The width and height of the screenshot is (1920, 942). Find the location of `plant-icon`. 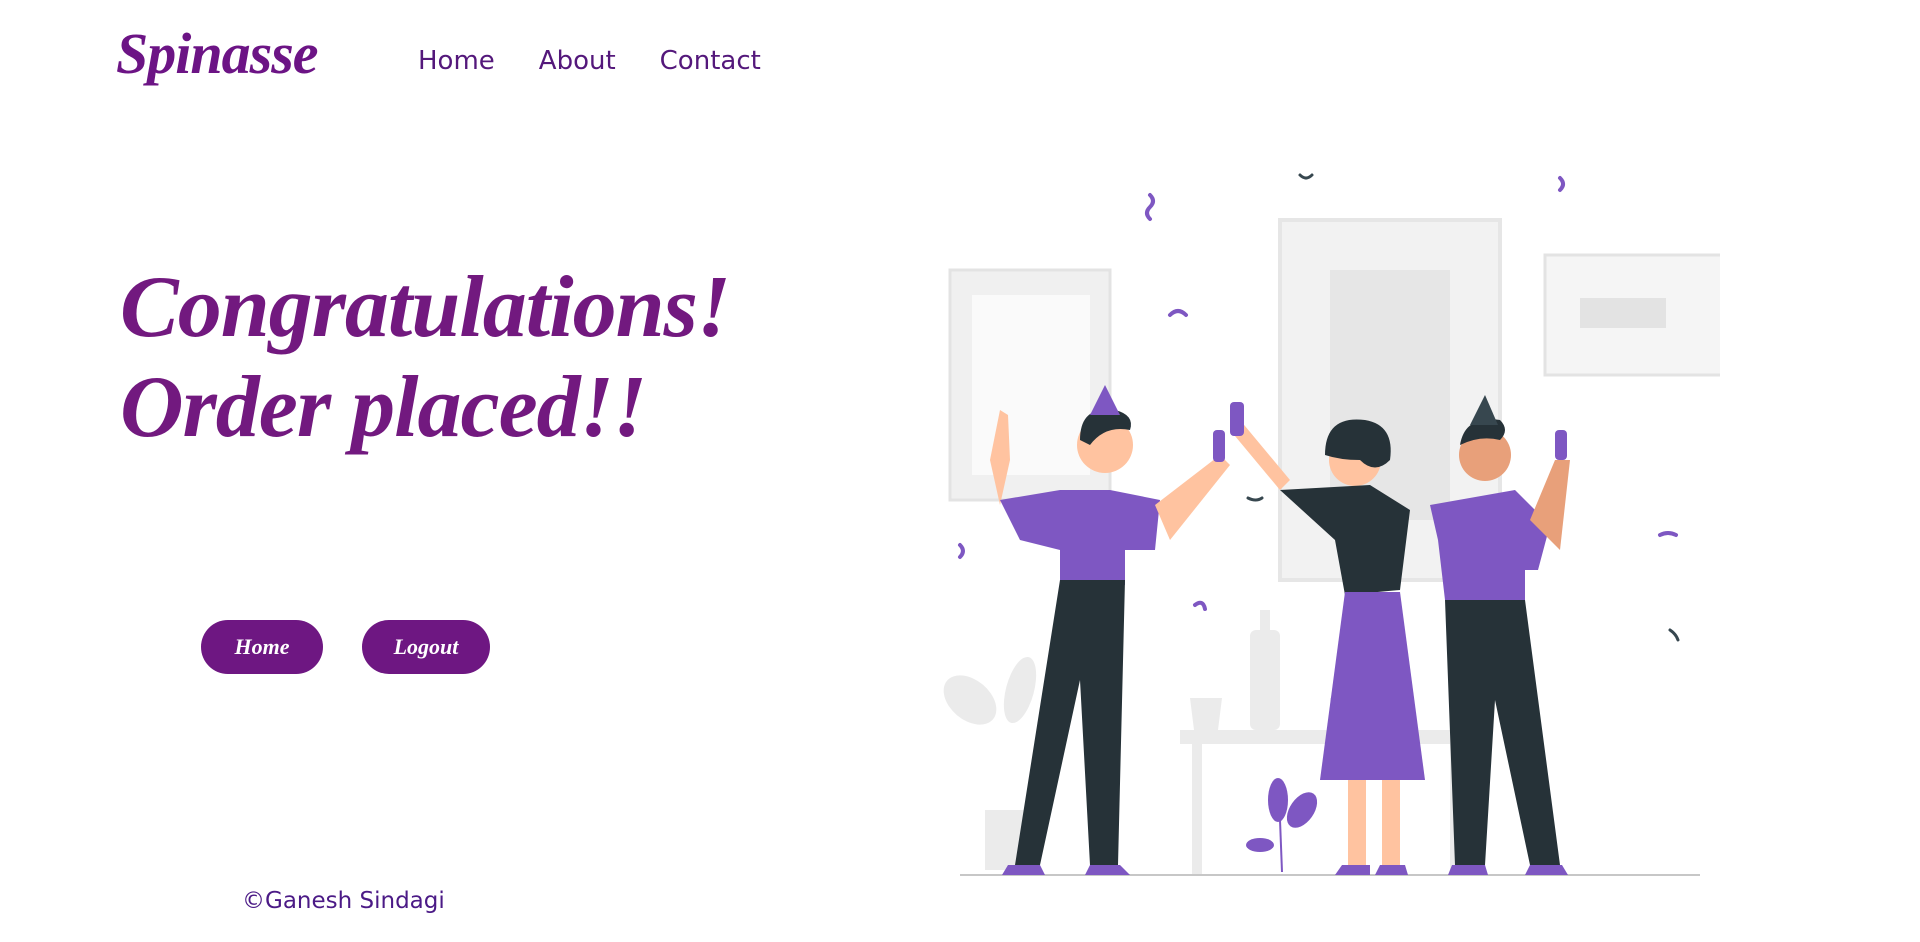

plant-icon is located at coordinates (1282, 825).